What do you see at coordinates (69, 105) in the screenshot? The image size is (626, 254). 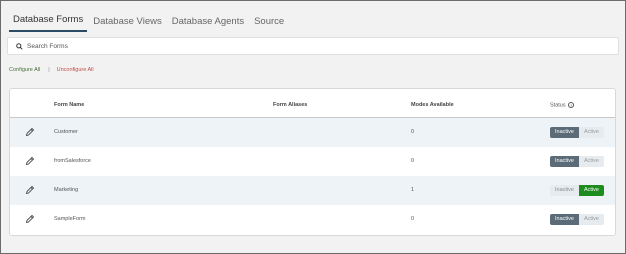 I see `header-form-name: Form Name` at bounding box center [69, 105].